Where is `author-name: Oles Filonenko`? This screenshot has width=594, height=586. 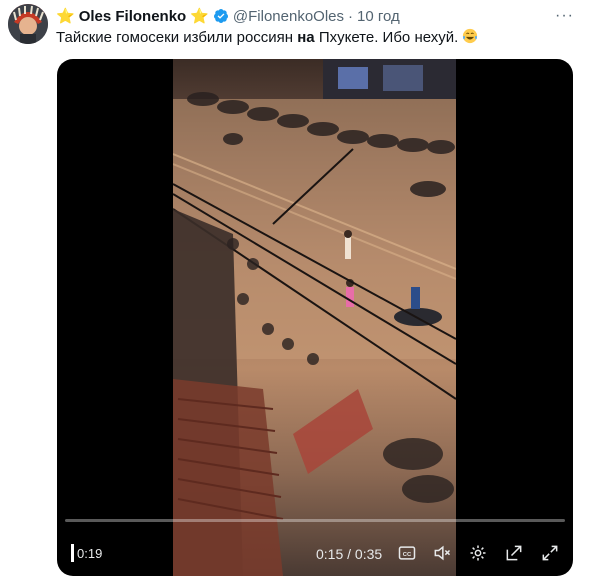
author-name: Oles Filonenko is located at coordinates (133, 16).